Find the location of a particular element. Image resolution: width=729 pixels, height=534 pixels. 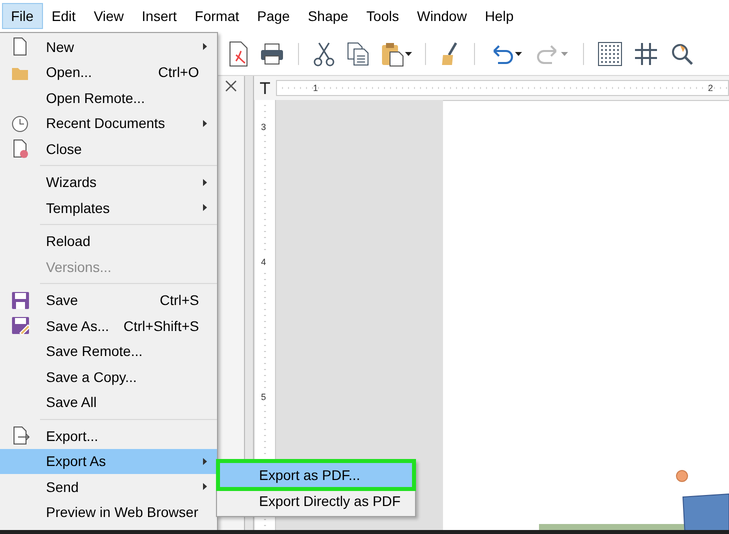

menu-item: Insert is located at coordinates (159, 16).